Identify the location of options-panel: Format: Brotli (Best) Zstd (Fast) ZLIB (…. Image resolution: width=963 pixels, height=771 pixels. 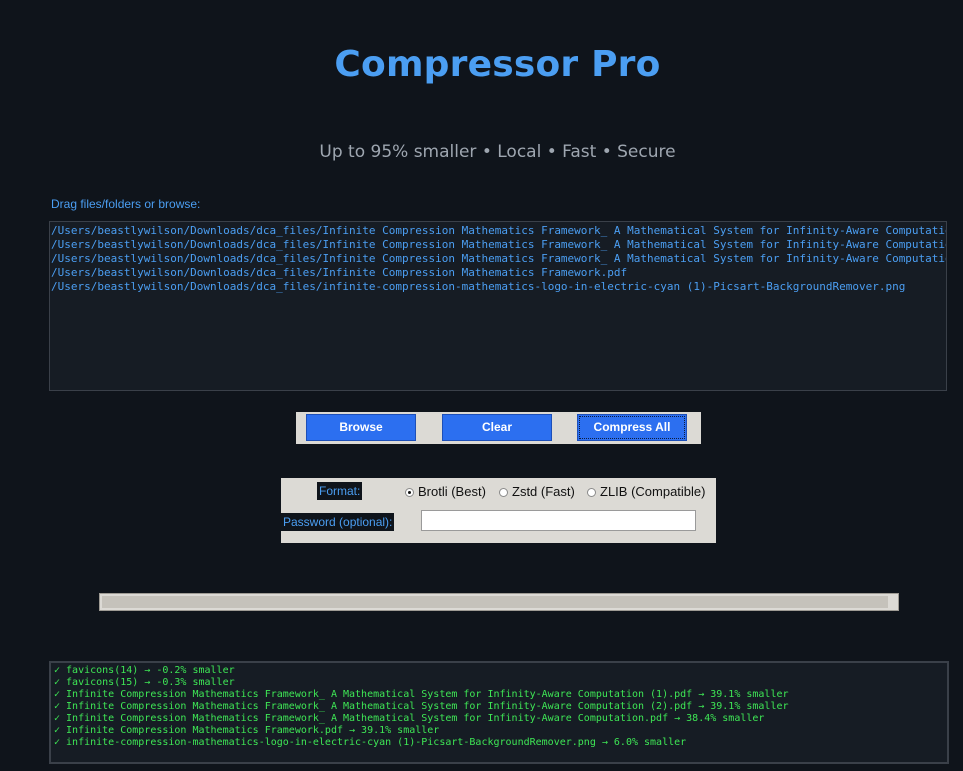
(498, 510).